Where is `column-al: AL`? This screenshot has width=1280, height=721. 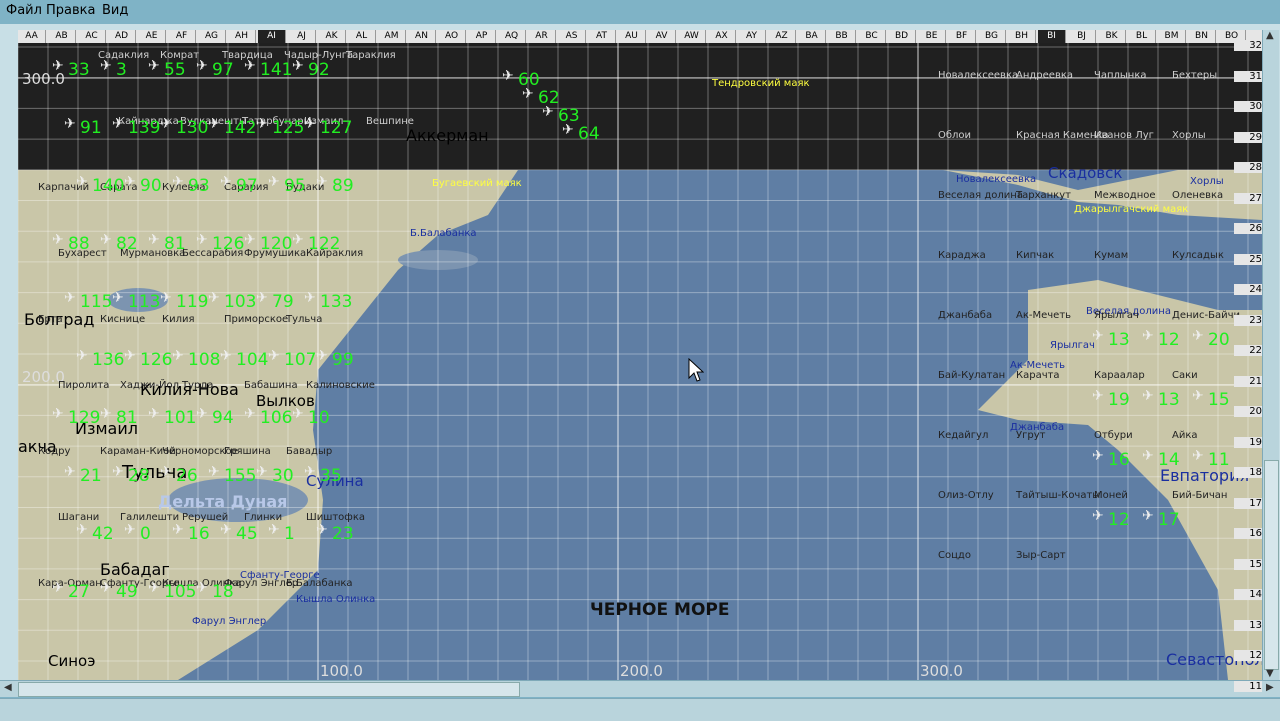
column-al: AL is located at coordinates (362, 36).